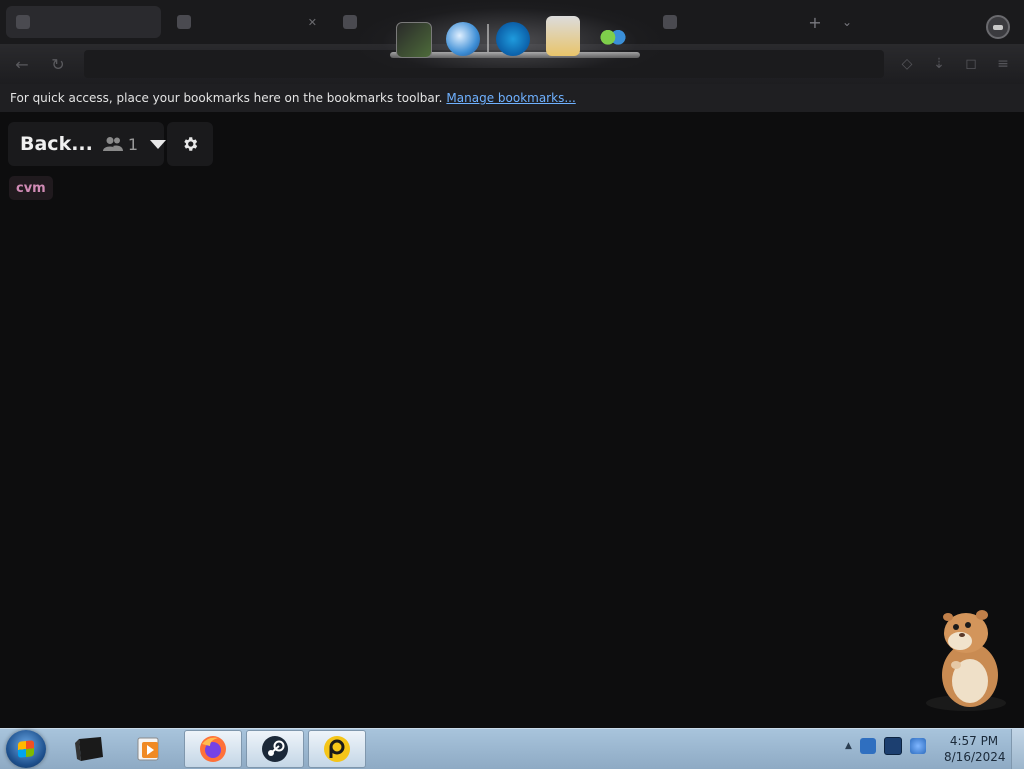 Image resolution: width=1024 pixels, height=769 pixels. I want to click on tray-sync-icon, so click(917, 746).